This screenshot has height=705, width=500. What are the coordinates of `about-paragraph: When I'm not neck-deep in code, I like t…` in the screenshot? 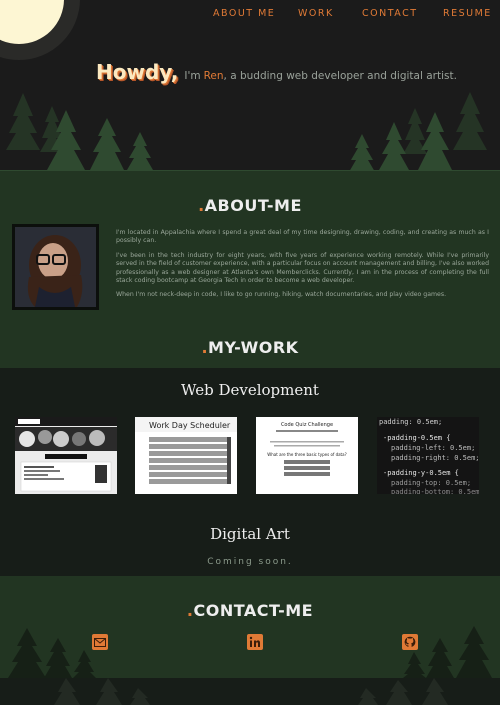 It's located at (281, 295).